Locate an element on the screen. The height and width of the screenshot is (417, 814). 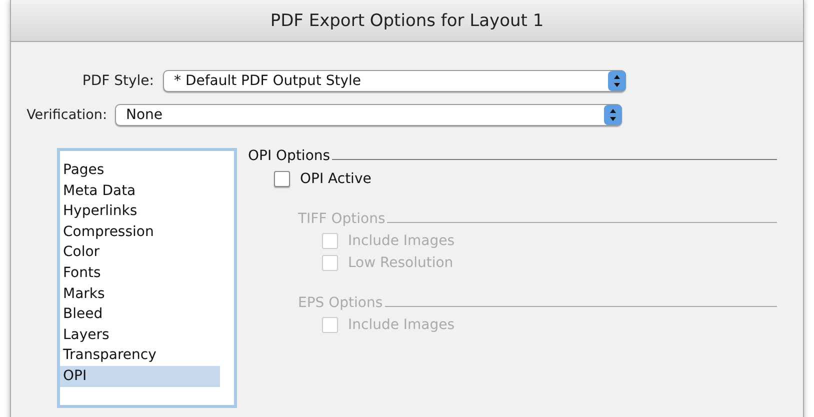
list-item: Pages is located at coordinates (140, 170).